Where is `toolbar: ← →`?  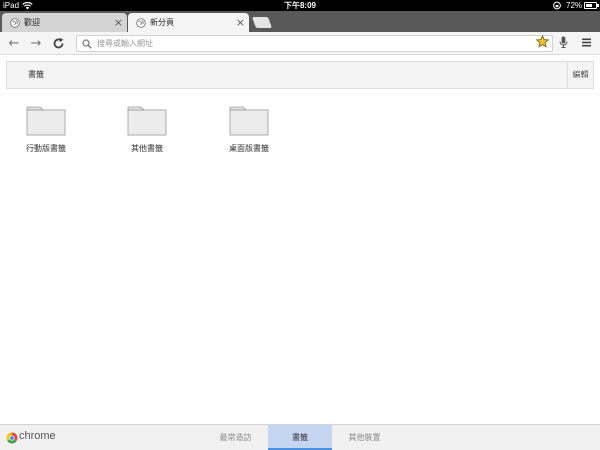 toolbar: ← → is located at coordinates (300, 43).